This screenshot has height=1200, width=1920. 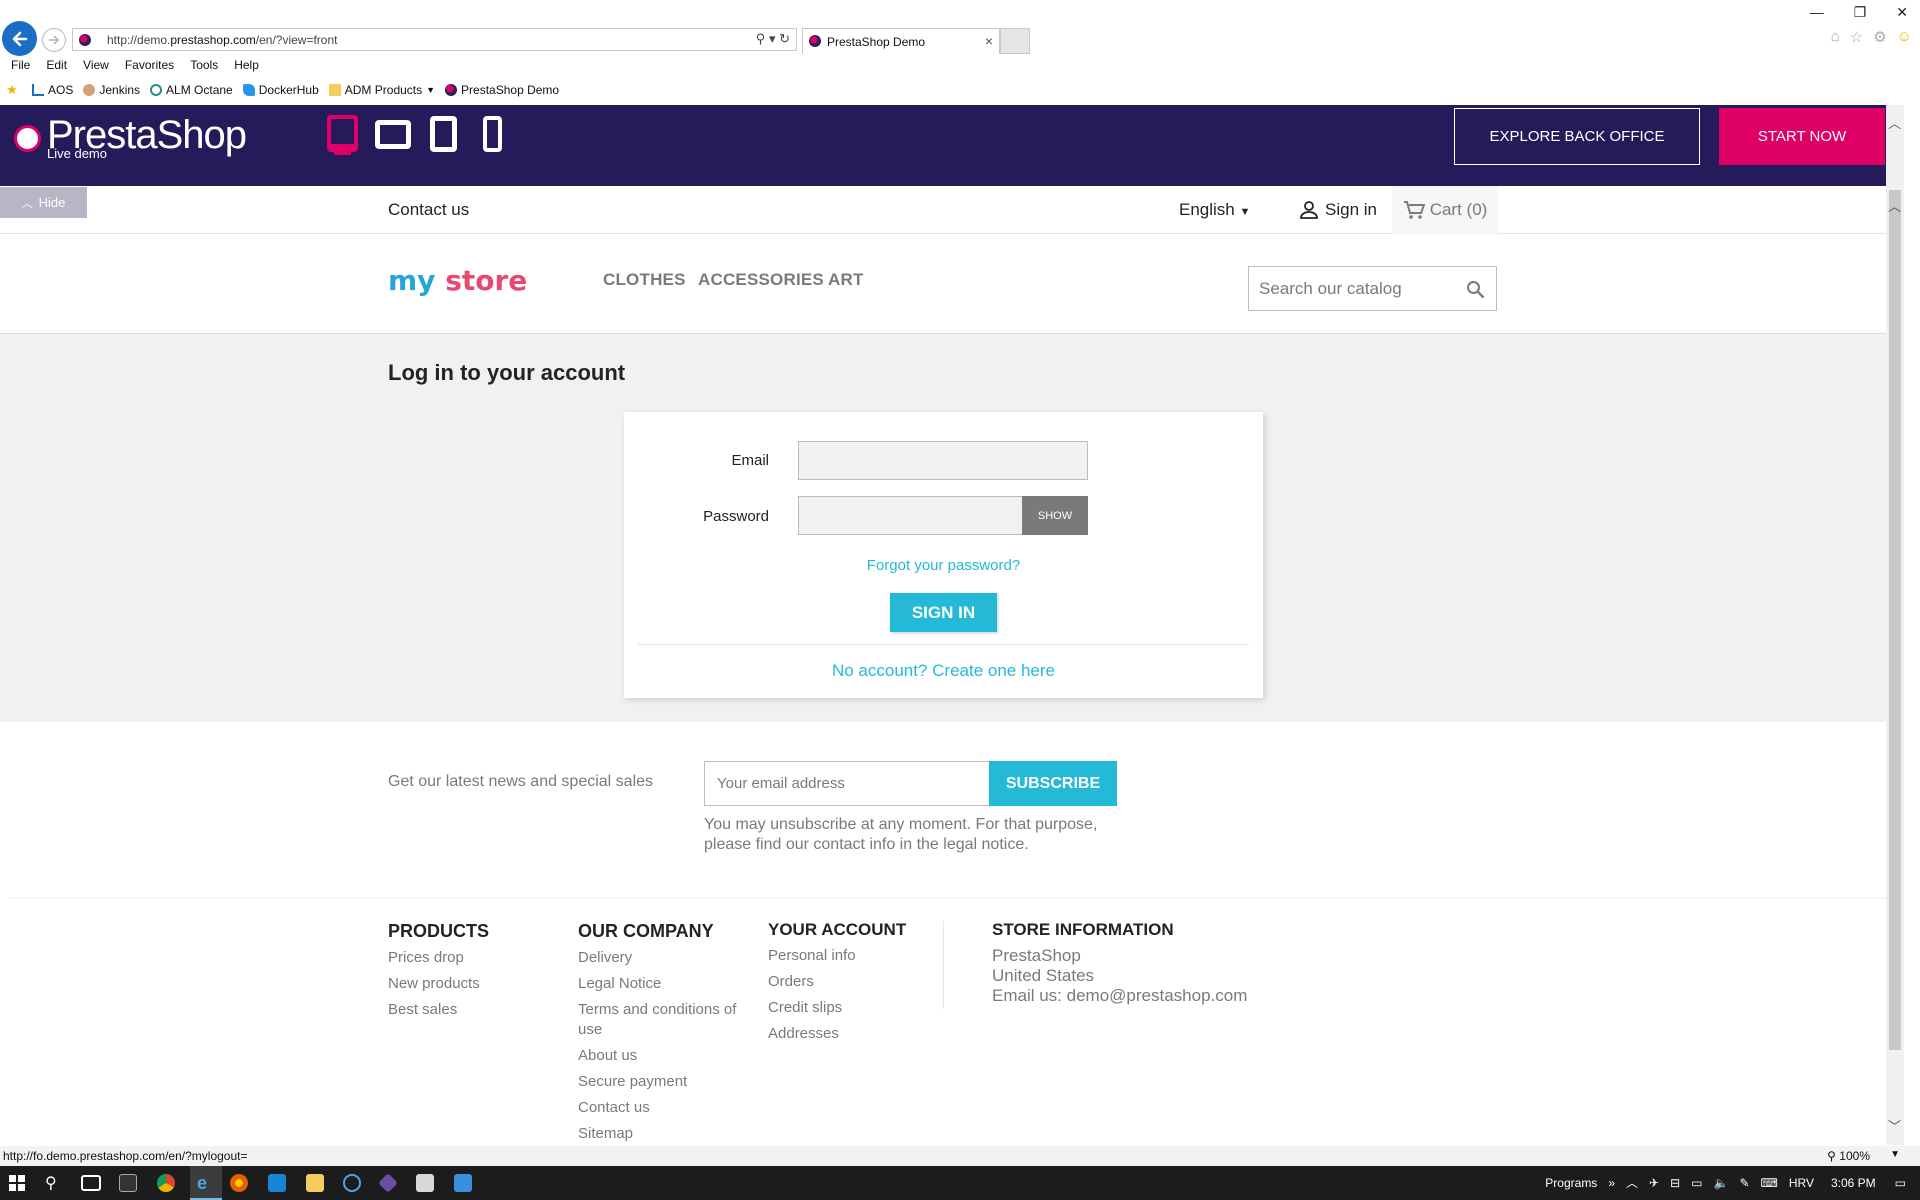 I want to click on forgot-password-link: Forgot your password?, so click(x=943, y=565).